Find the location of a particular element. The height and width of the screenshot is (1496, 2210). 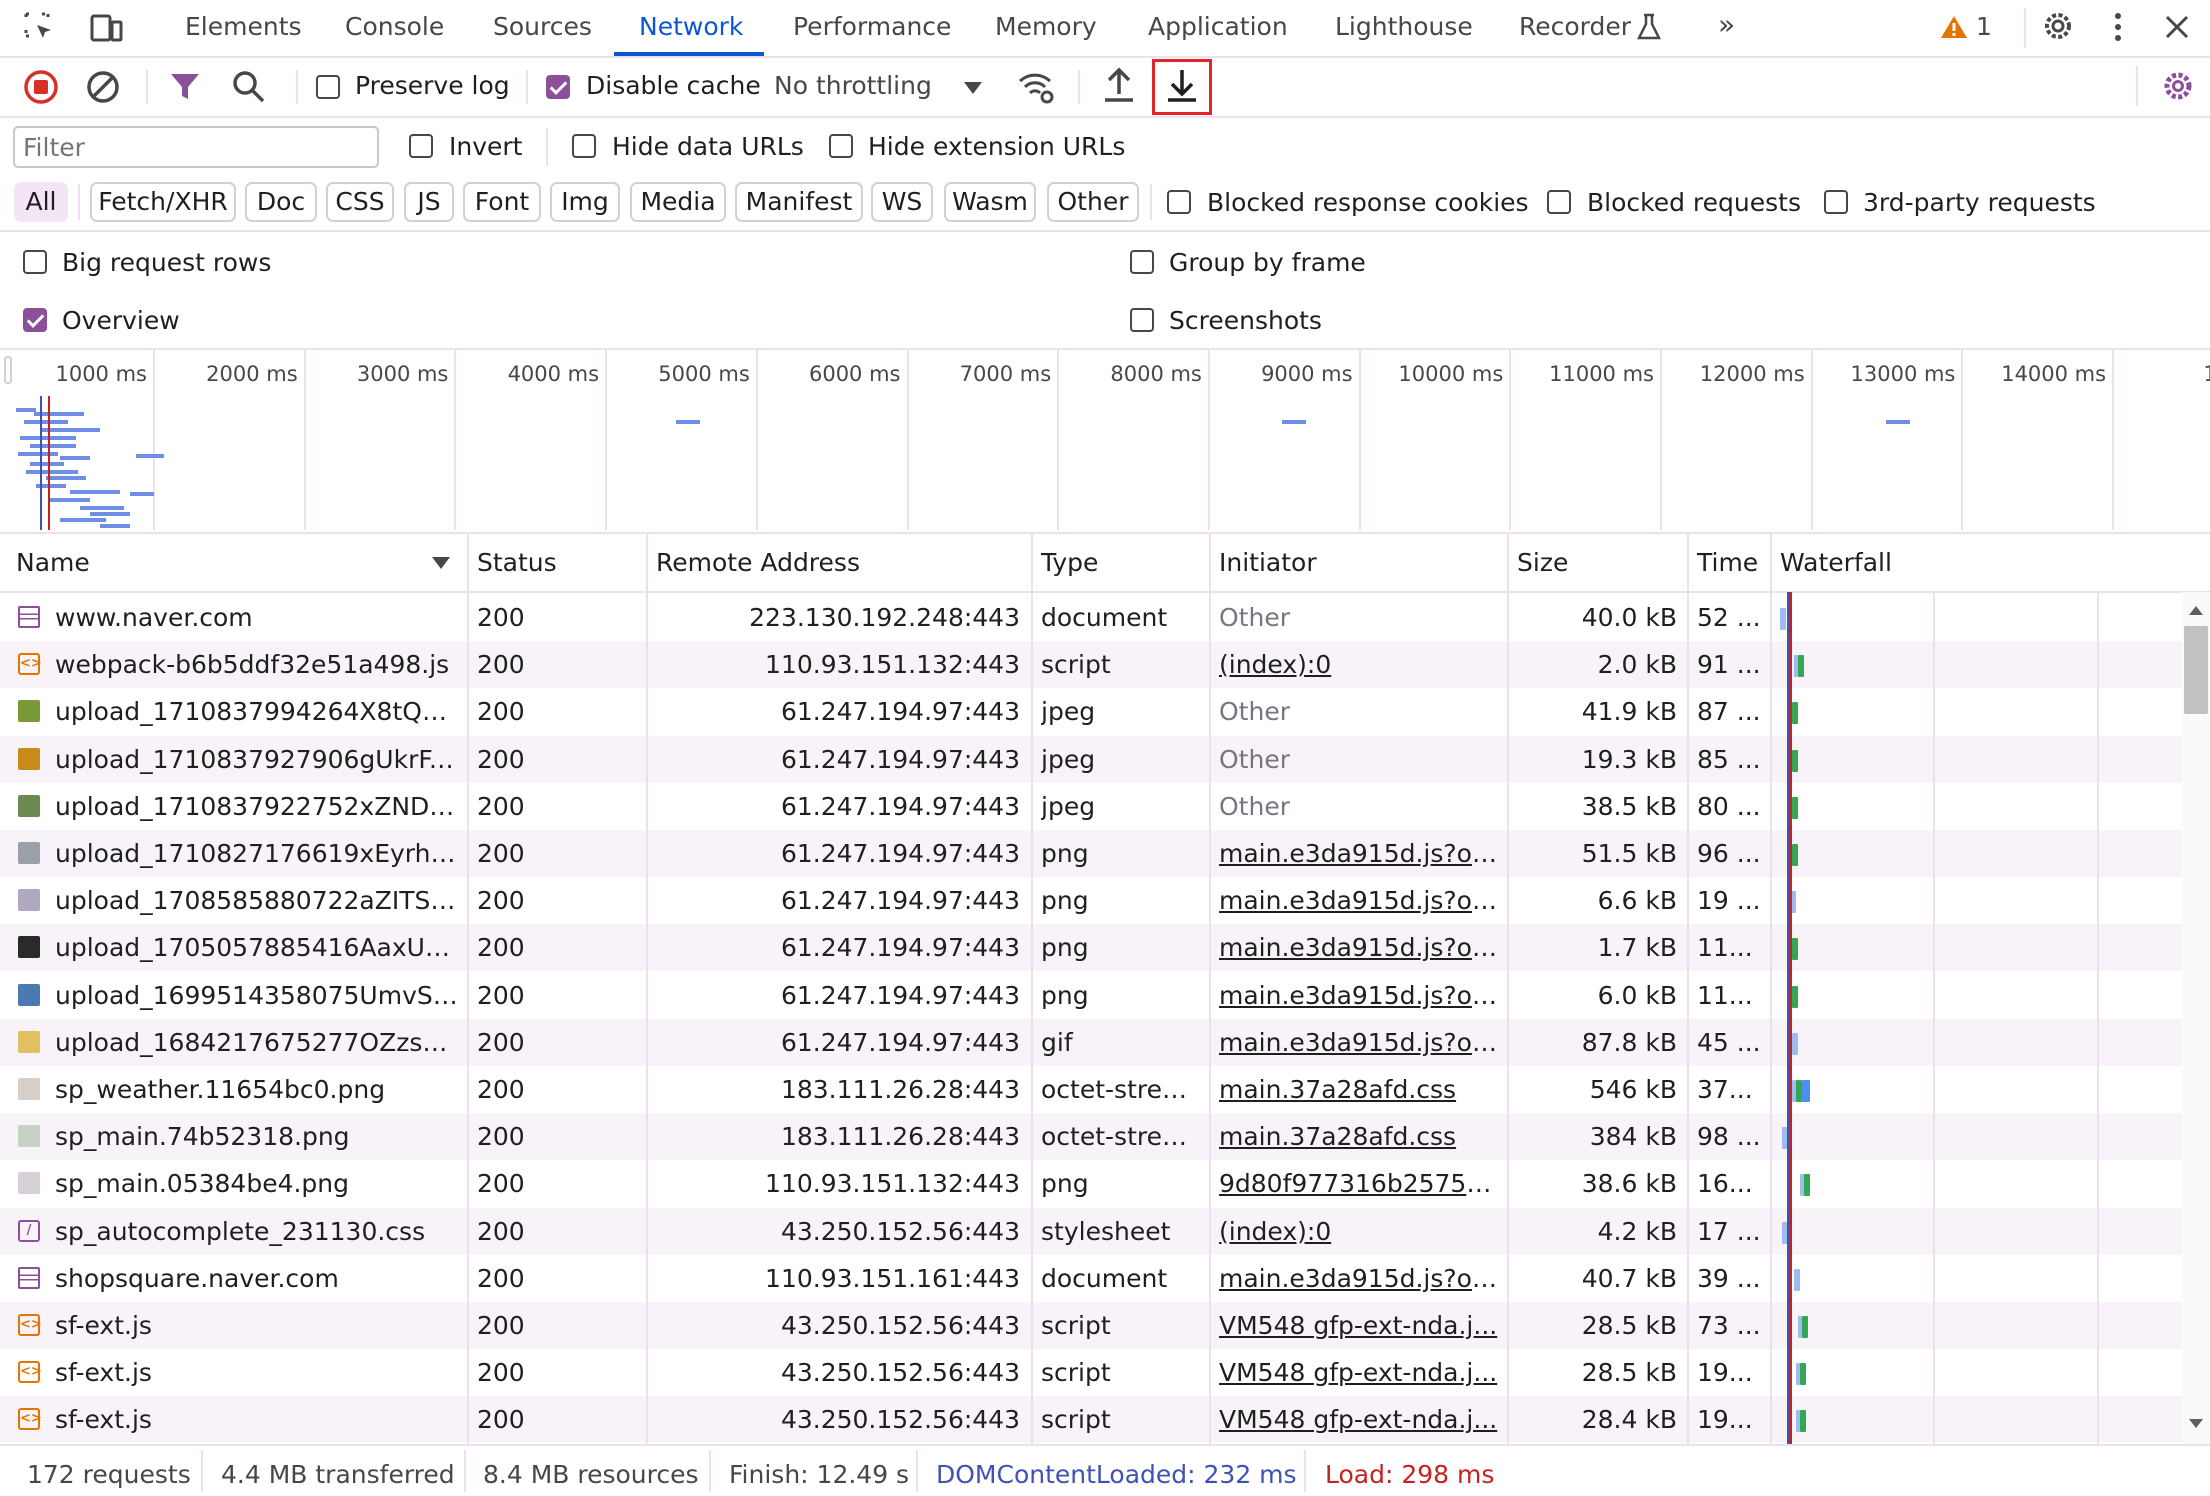

clear-icon is located at coordinates (103, 87).